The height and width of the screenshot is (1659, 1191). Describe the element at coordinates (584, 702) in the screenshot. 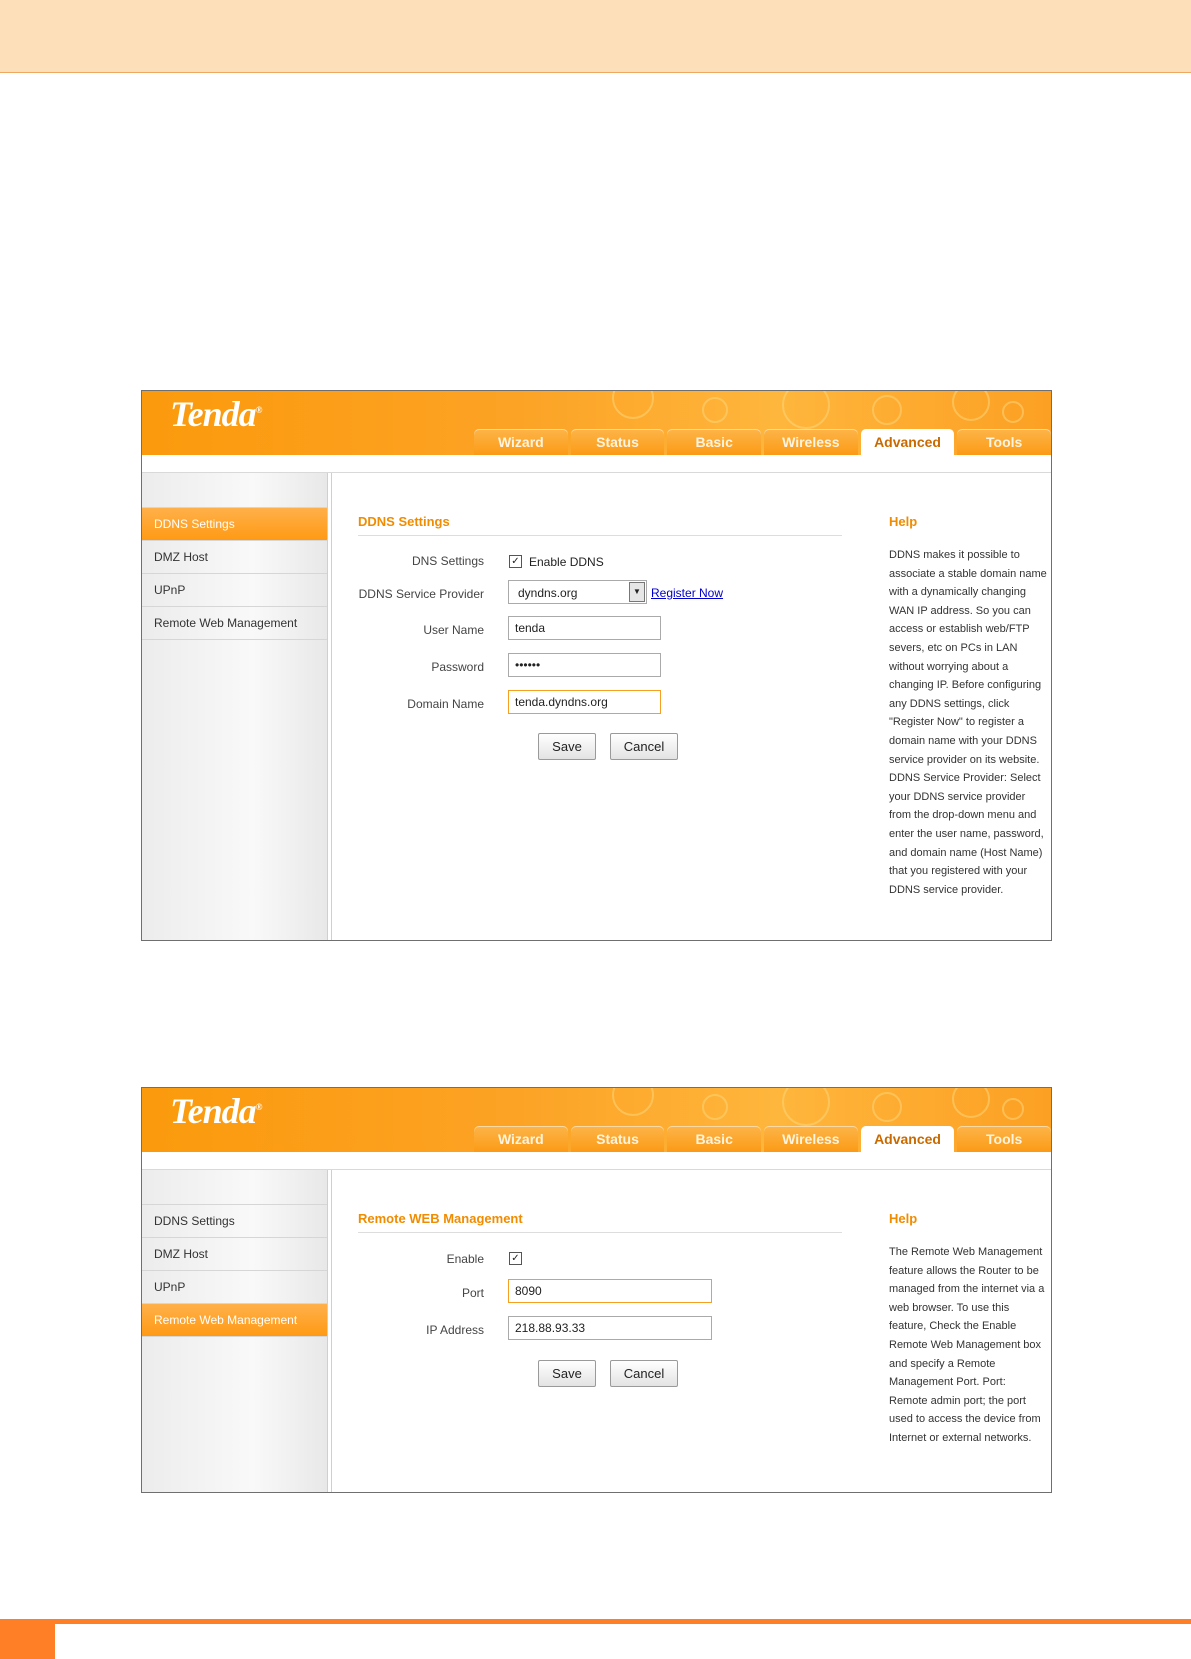

I see `domain-input` at that location.